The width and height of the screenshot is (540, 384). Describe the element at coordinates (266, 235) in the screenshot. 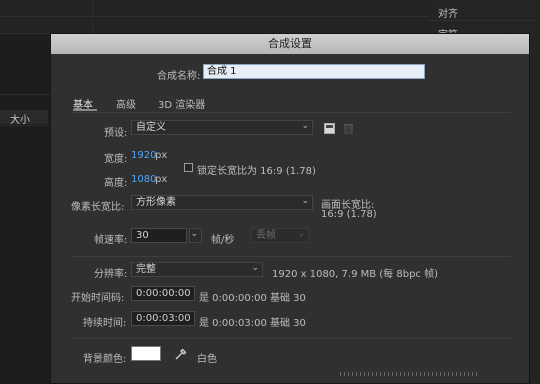

I see `drop-frame-value: 丢帧` at that location.